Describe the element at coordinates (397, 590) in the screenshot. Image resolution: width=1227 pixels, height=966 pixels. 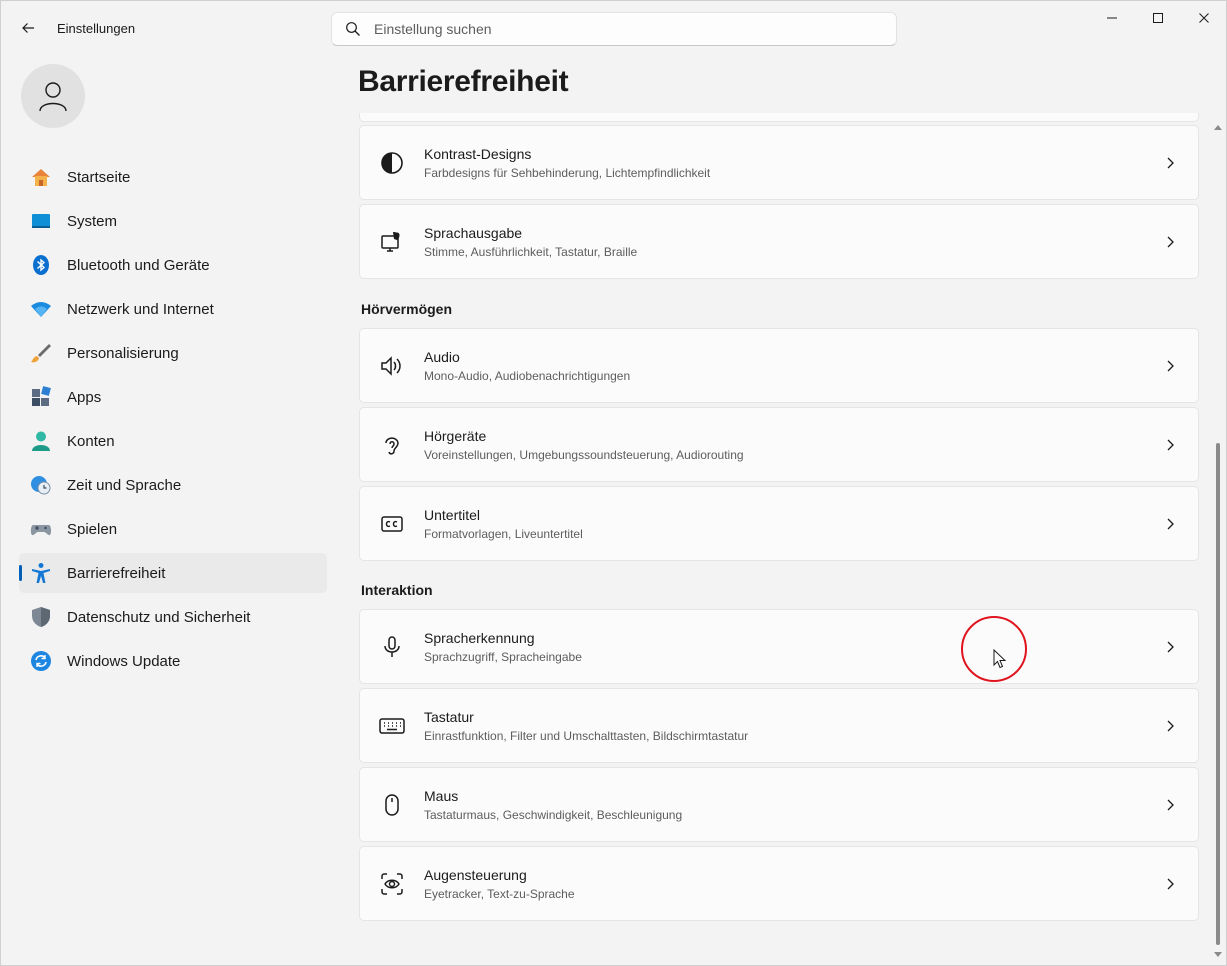
I see `section-interaktion: Interaktion` at that location.